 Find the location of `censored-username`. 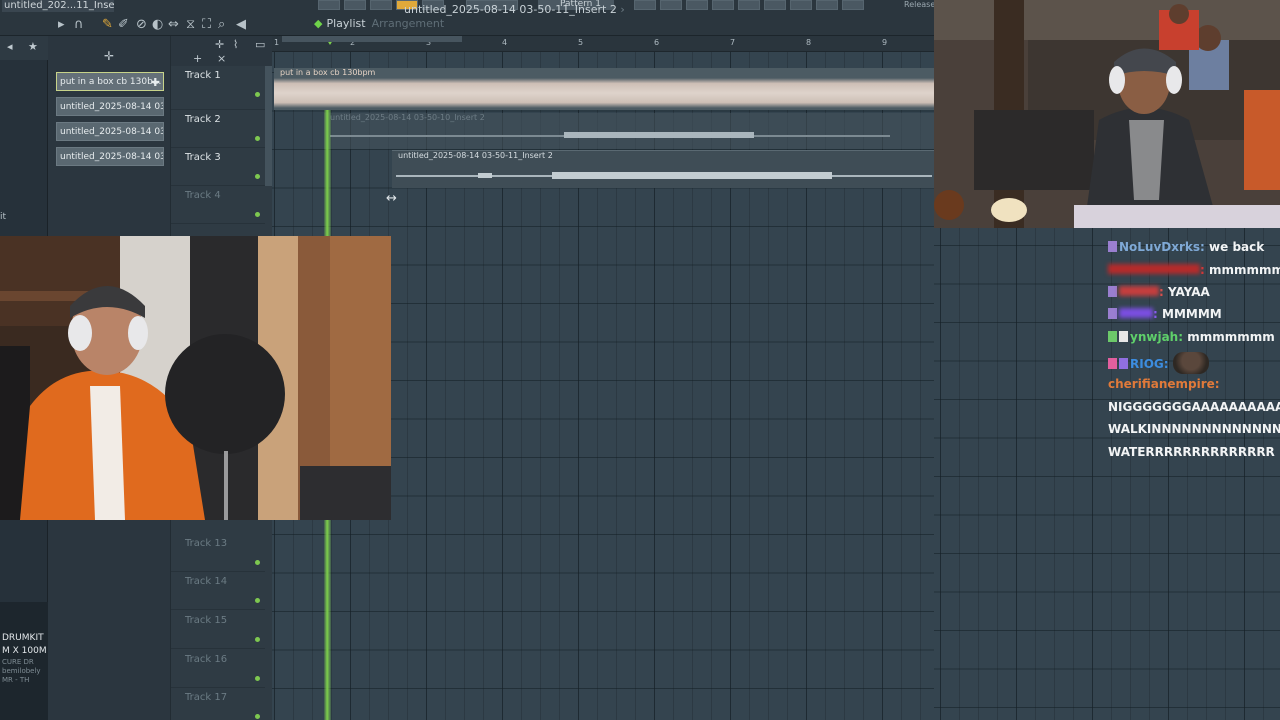

censored-username is located at coordinates (1154, 269).